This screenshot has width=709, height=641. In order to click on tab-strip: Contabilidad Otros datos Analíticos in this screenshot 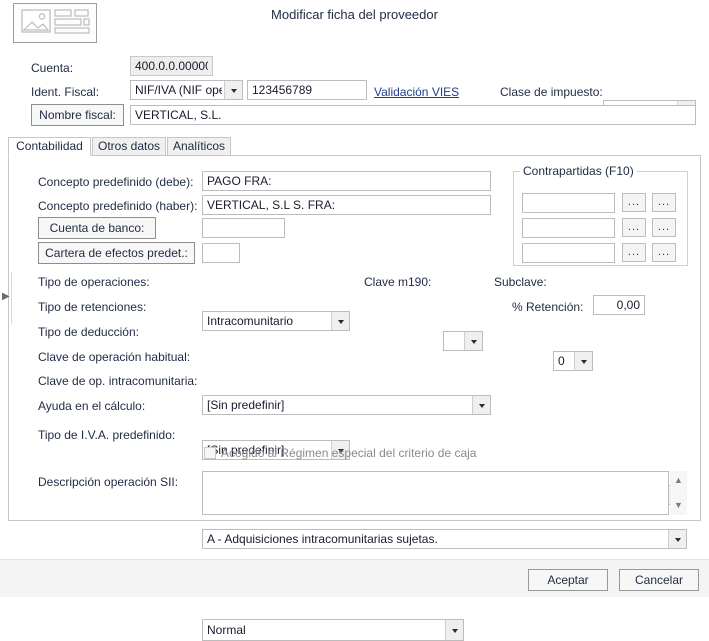, I will do `click(354, 146)`.